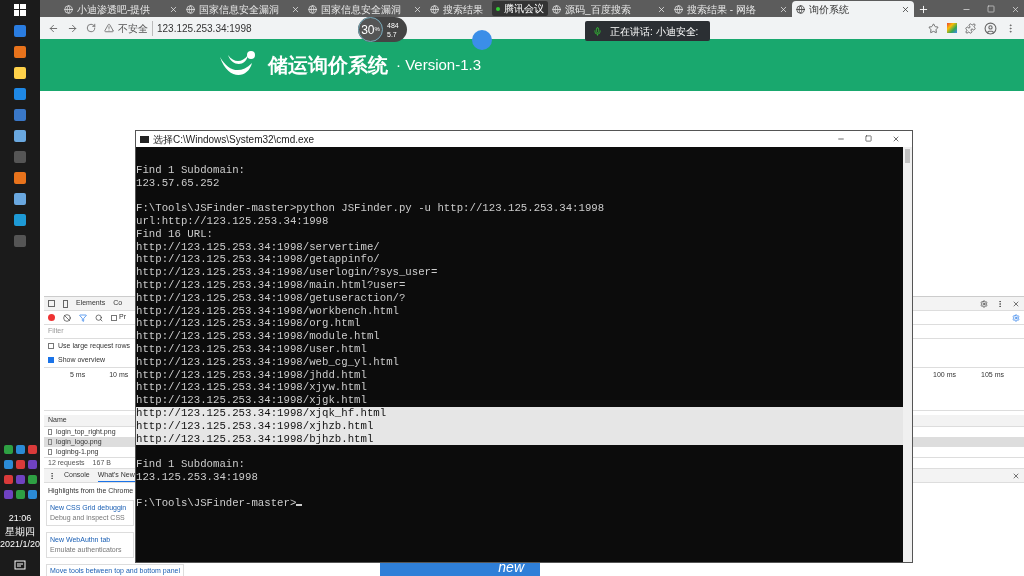 Image resolution: width=1024 pixels, height=576 pixels. I want to click on console-line: F:\Tools\JSFinder-master>, so click(519, 503).